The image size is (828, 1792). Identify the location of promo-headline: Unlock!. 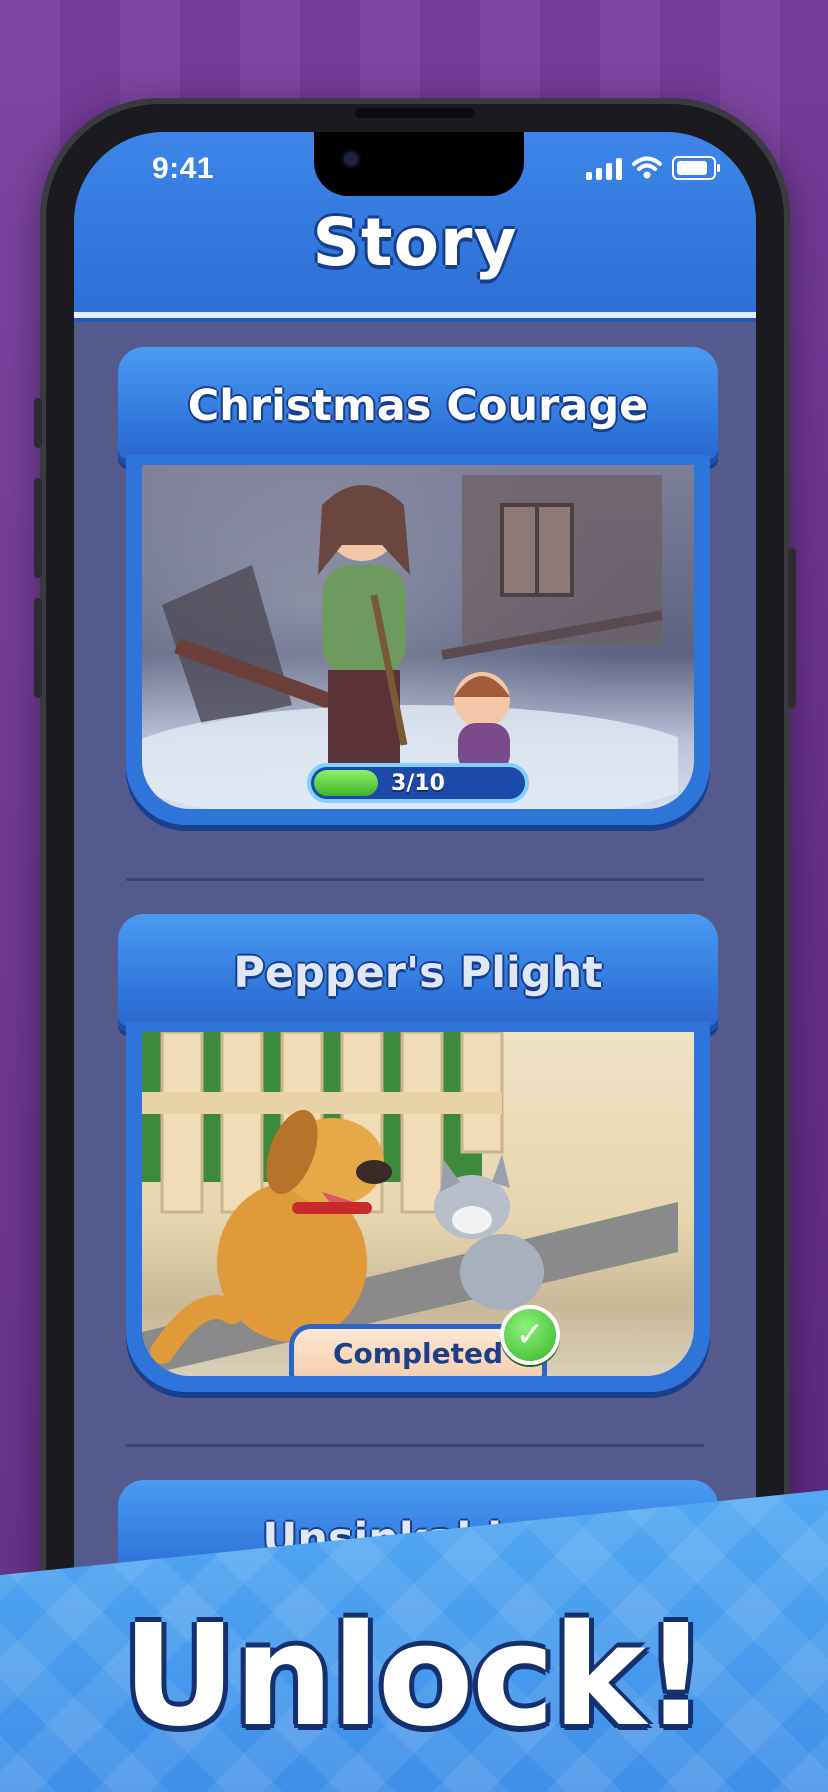
(414, 1676).